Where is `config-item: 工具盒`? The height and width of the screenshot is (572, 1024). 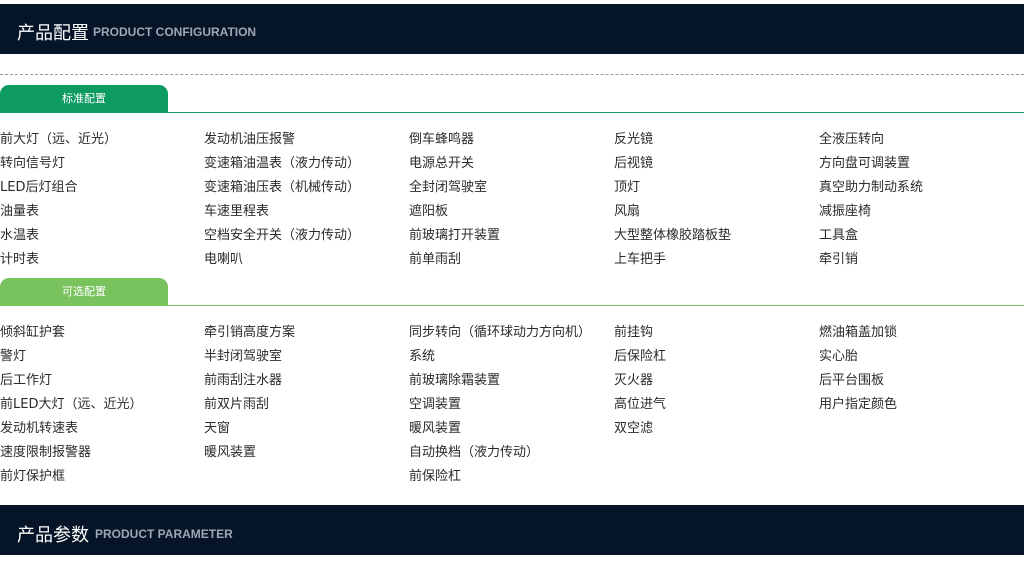
config-item: 工具盒 is located at coordinates (839, 235).